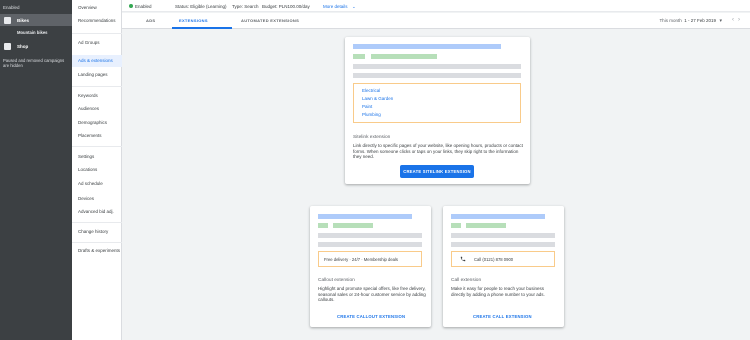 The image size is (750, 340). Describe the element at coordinates (354, 7) in the screenshot. I see `chevron-down-icon: ⌄` at that location.